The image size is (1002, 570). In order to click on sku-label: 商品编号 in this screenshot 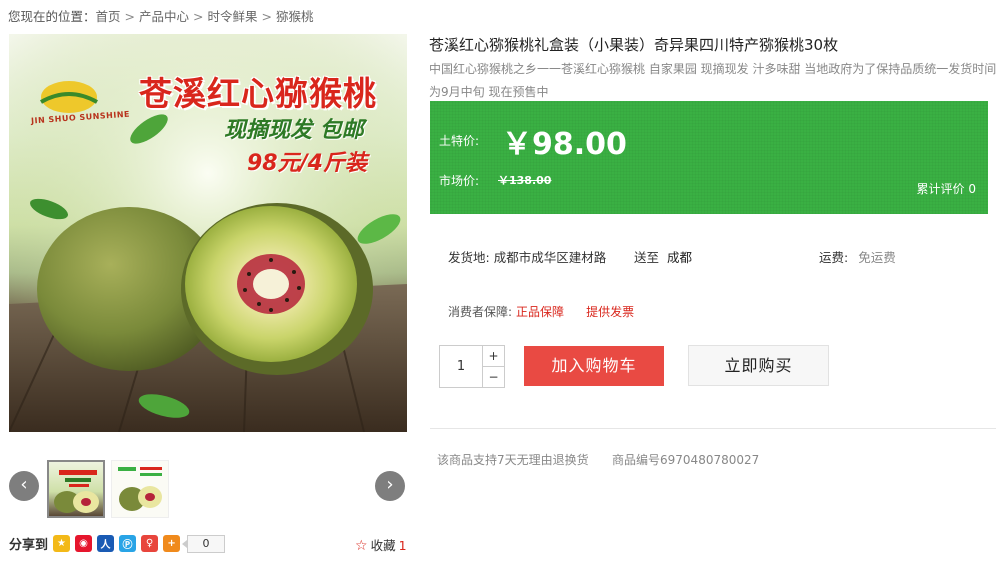, I will do `click(636, 460)`.